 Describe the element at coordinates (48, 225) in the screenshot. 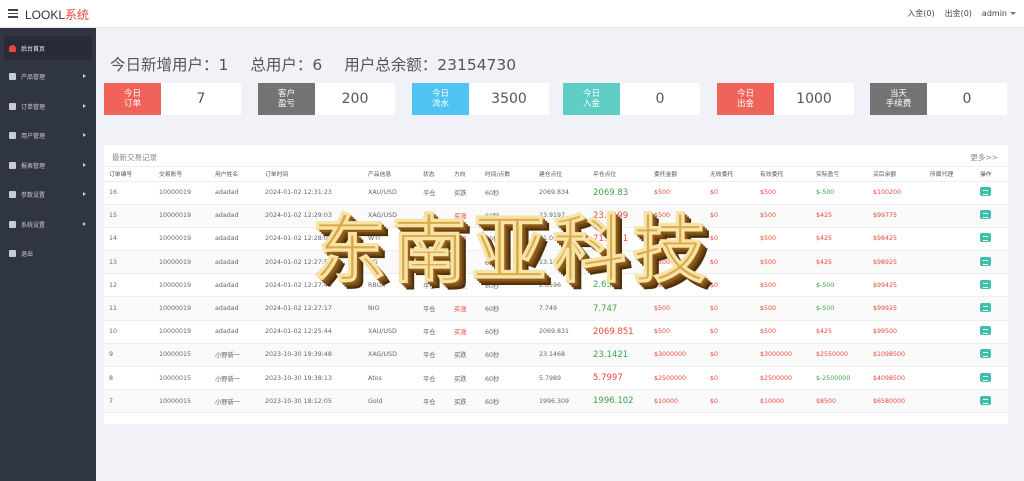

I see `sidebar-item-6: 系统设置` at that location.